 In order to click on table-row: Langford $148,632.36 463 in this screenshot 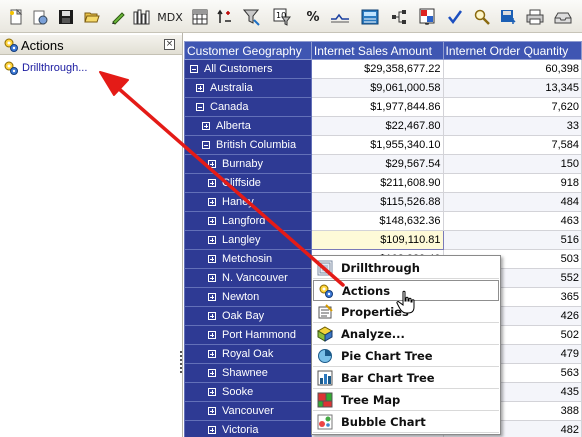, I will do `click(383, 221)`.